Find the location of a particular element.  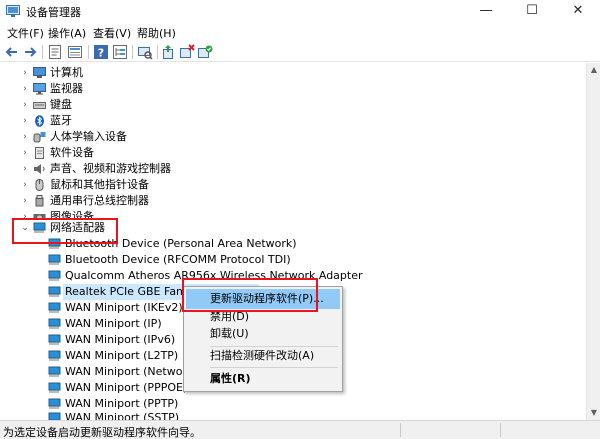

tree-item-label: 图像设备 is located at coordinates (72, 214).